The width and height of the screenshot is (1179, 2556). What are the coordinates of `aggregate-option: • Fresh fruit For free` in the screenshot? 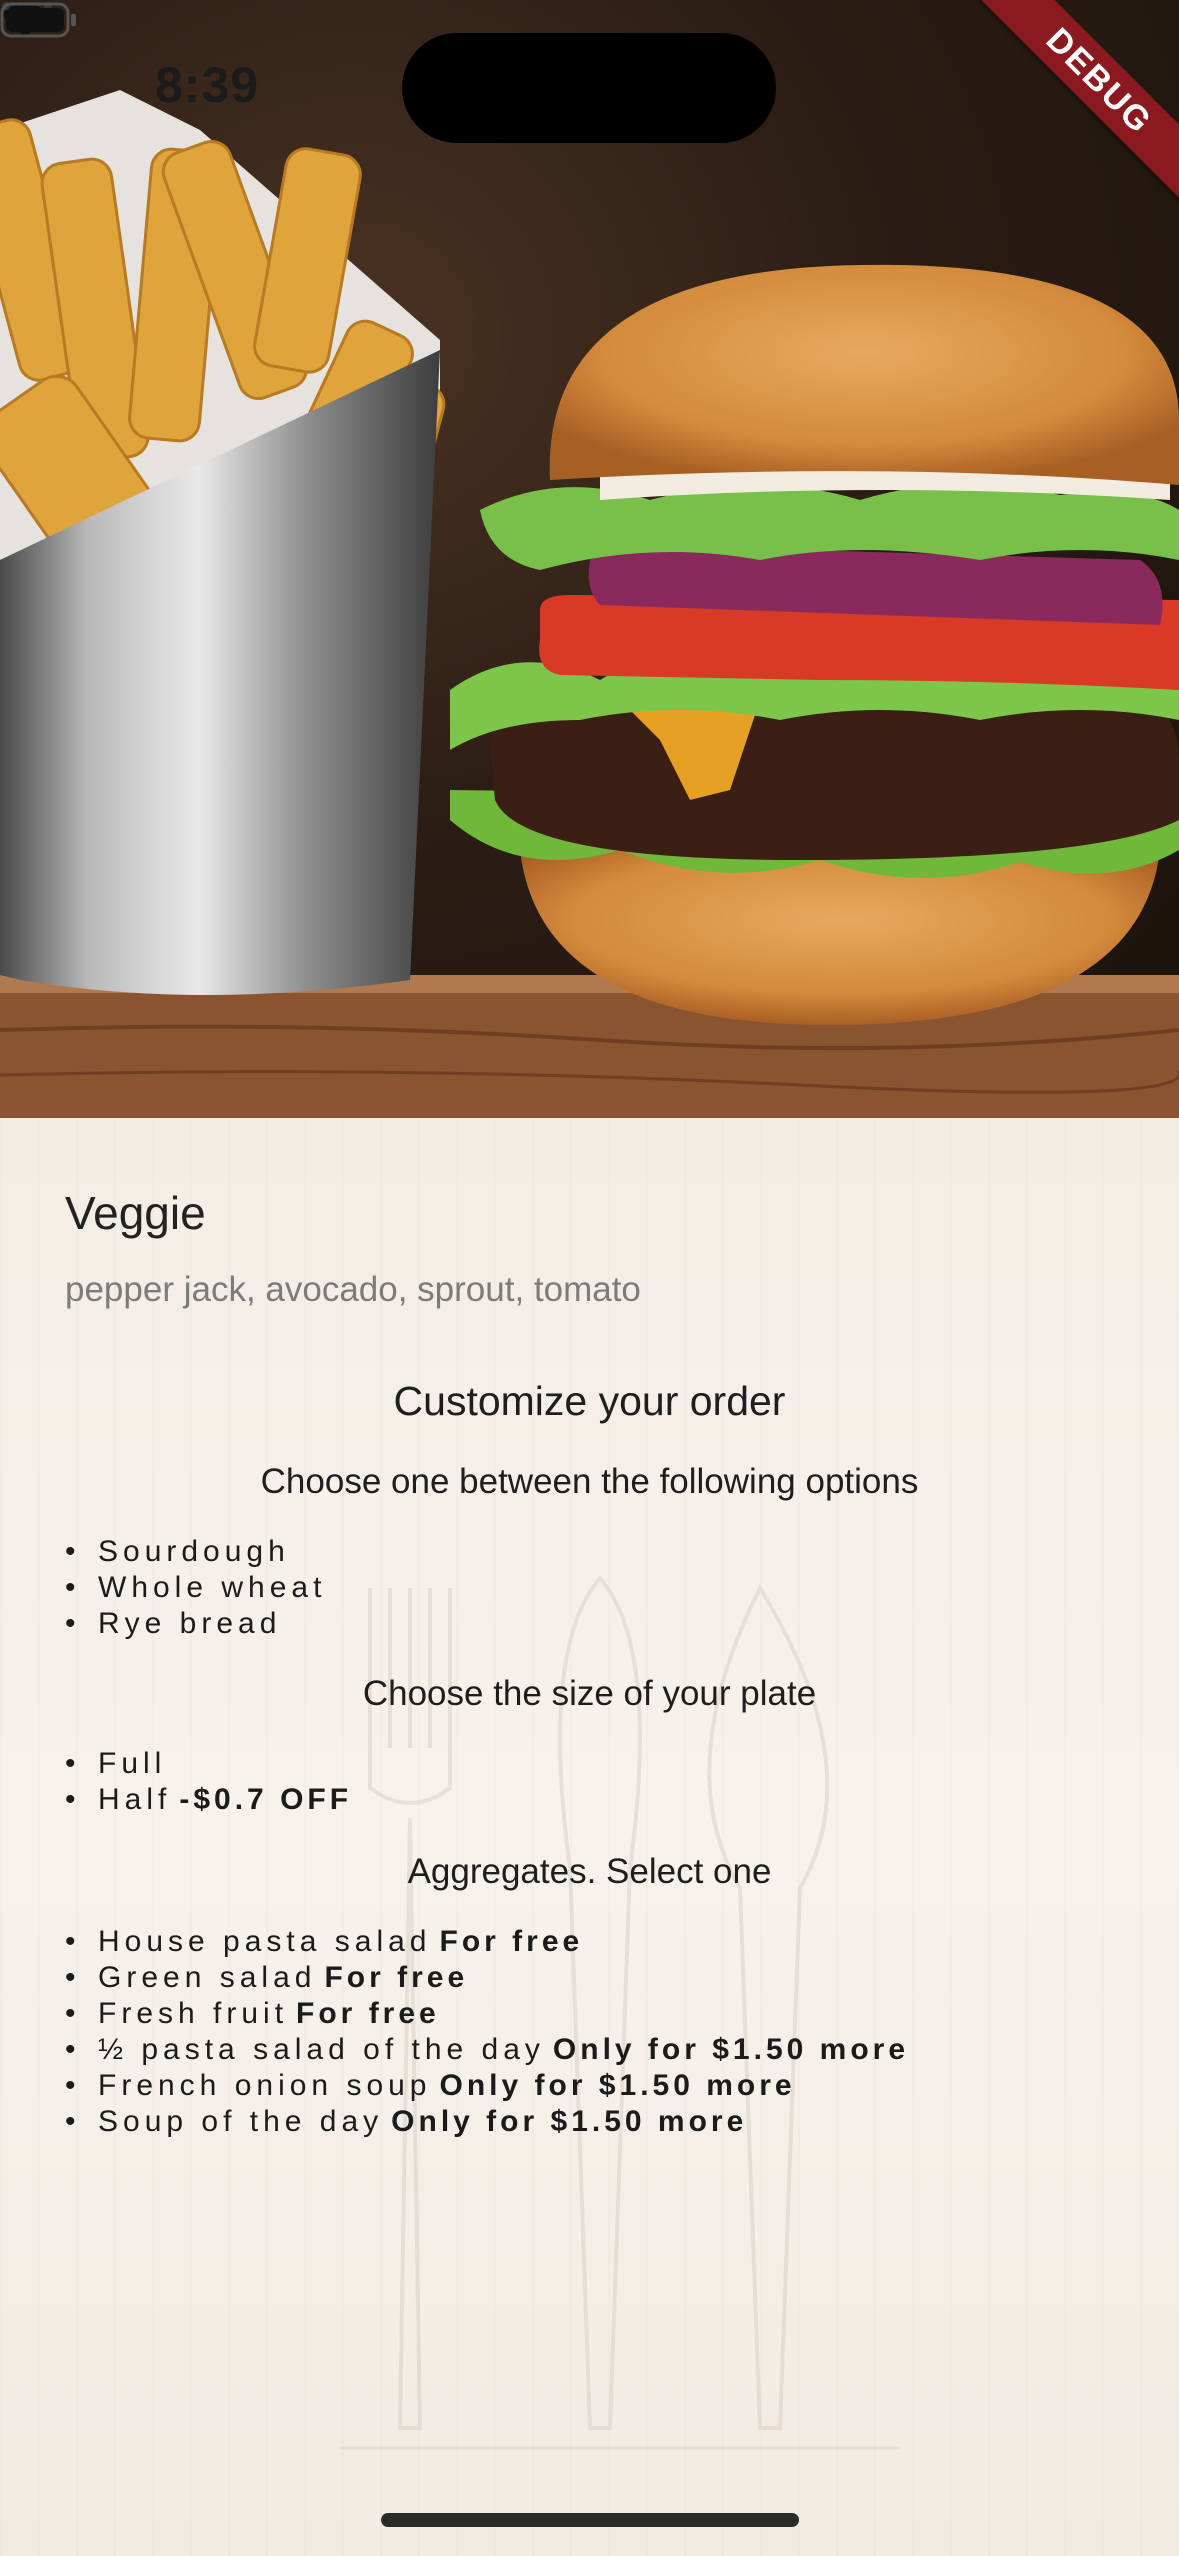 It's located at (487, 2014).